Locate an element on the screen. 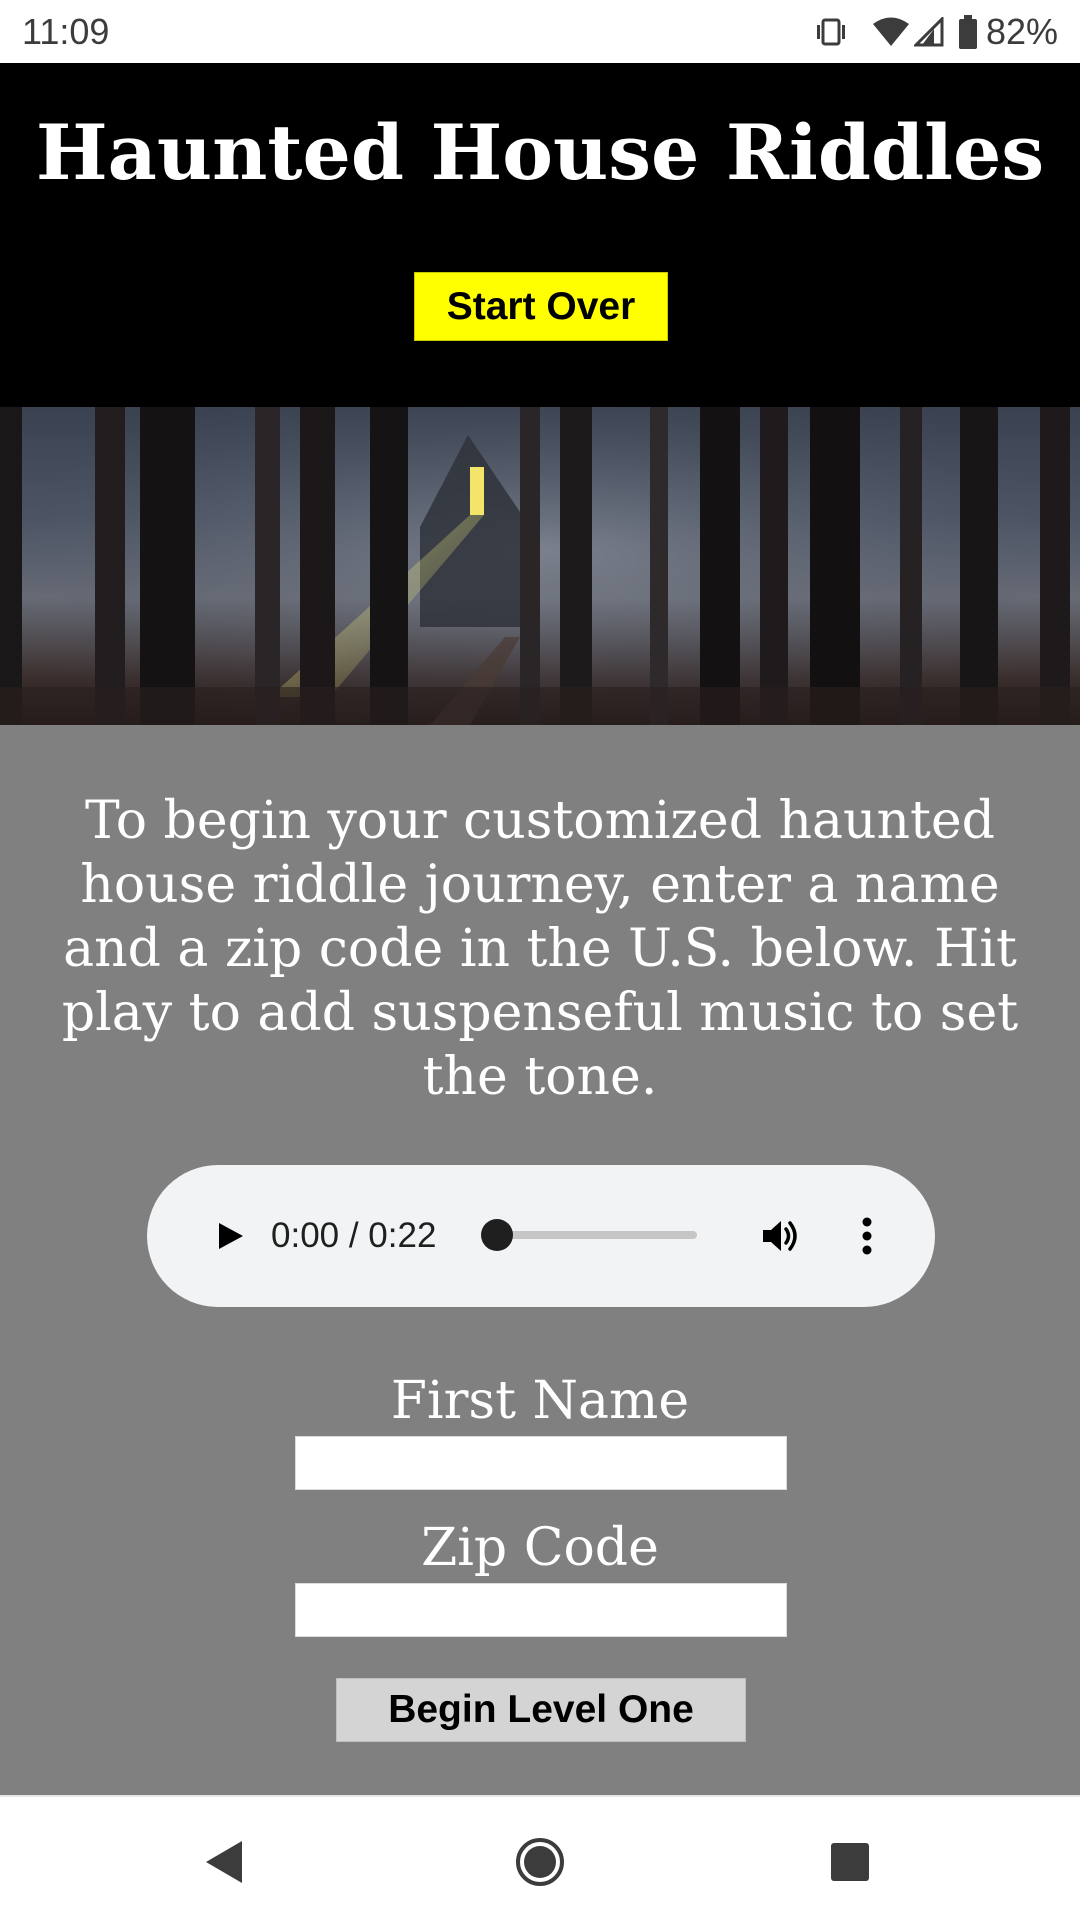  home-icon is located at coordinates (540, 1862).